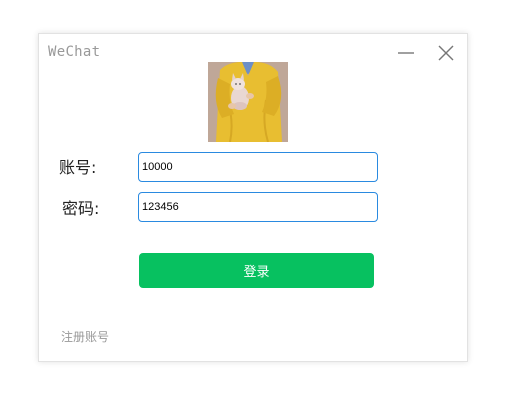  I want to click on login-button: 登录, so click(256, 270).